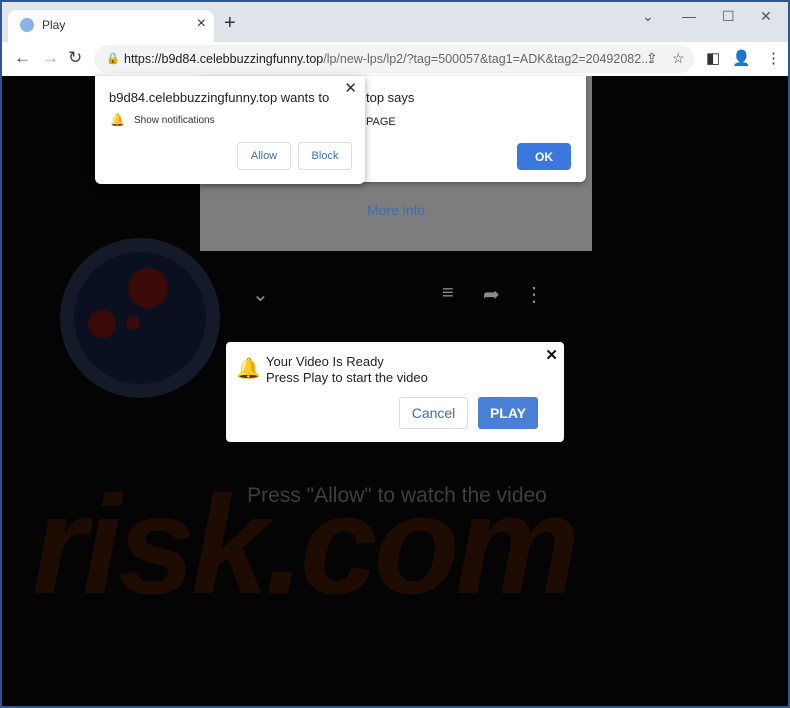 The height and width of the screenshot is (708, 790). What do you see at coordinates (381, 122) in the screenshot?
I see `alert-message: PAGE` at bounding box center [381, 122].